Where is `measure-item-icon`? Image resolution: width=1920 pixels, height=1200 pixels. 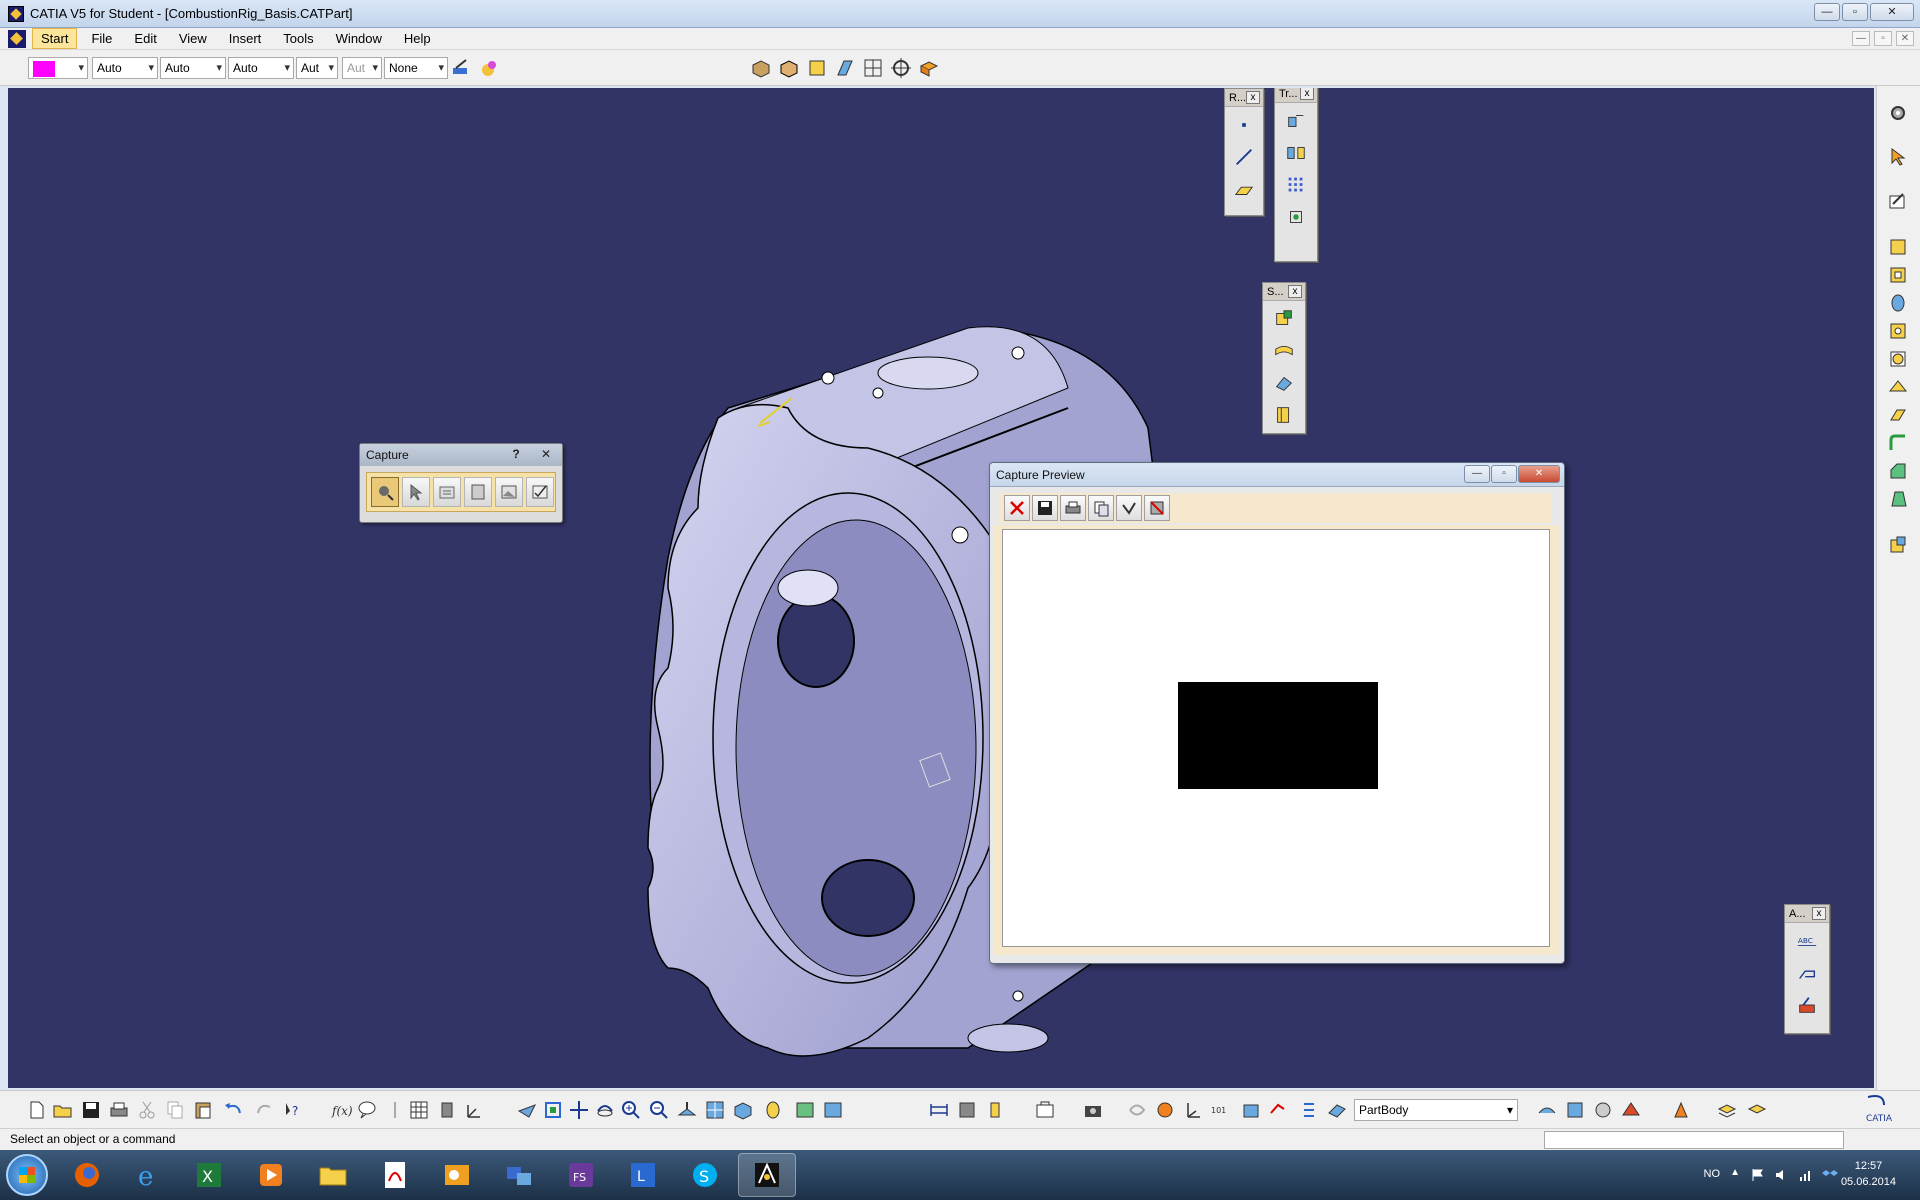 measure-item-icon is located at coordinates (967, 1110).